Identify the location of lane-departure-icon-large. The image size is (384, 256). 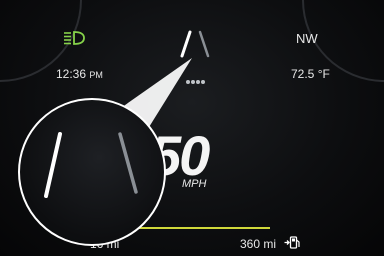
(91, 165).